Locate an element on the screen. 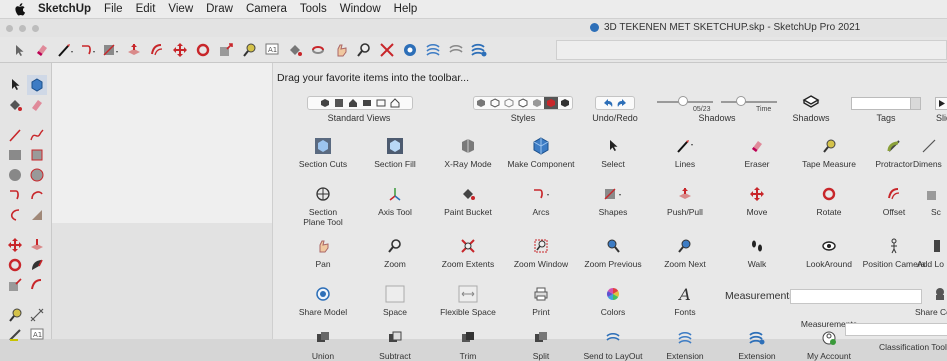  tool-eraser: Eraser is located at coordinates (757, 153).